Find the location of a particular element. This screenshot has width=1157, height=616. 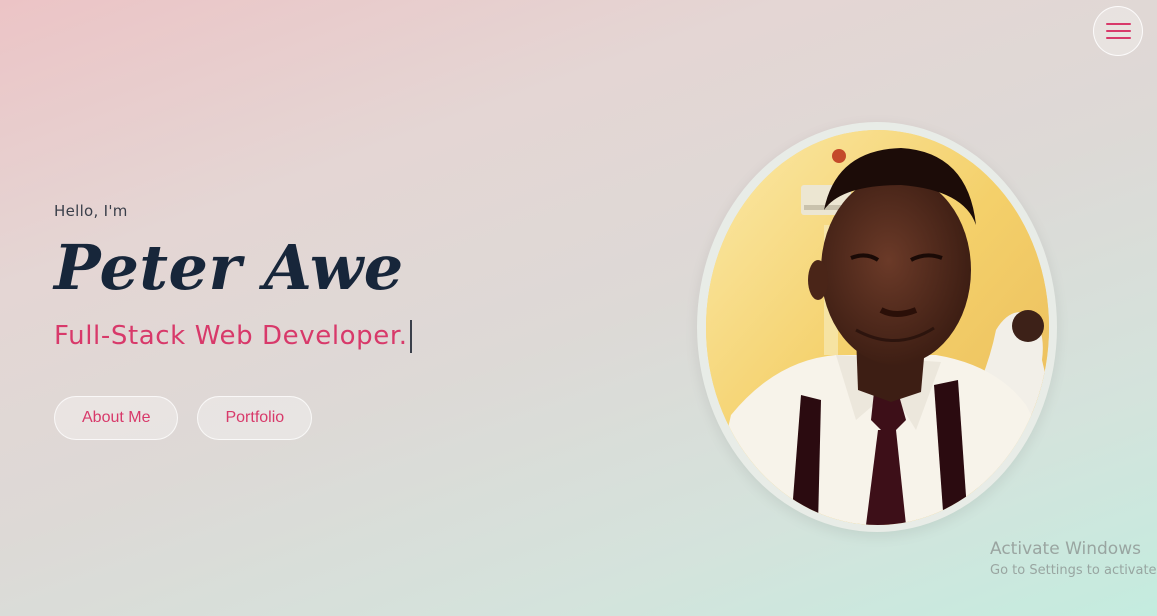

greeting-text: Hello, I'm is located at coordinates (91, 211).